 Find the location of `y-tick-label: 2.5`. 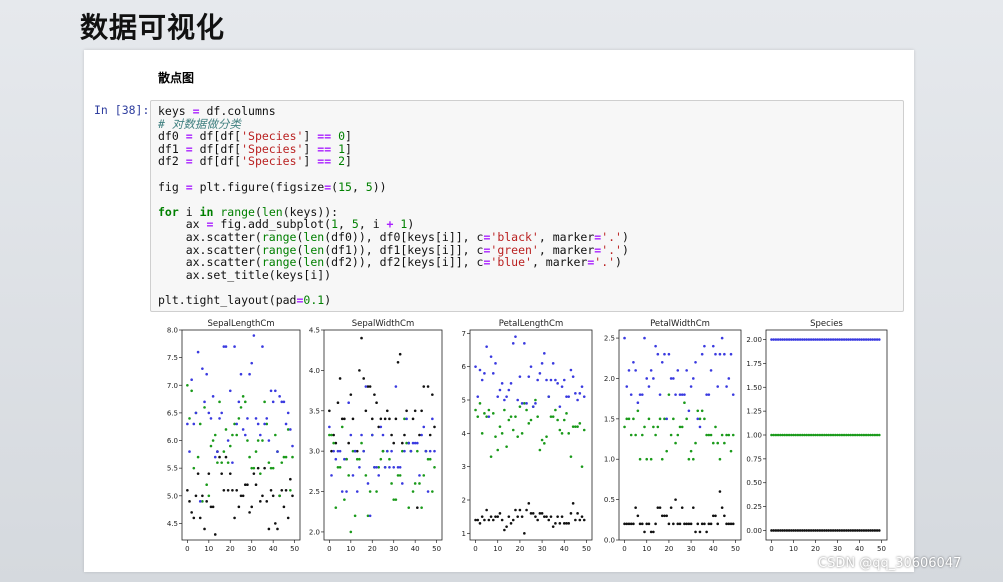

y-tick-label: 2.5 is located at coordinates (609, 339).